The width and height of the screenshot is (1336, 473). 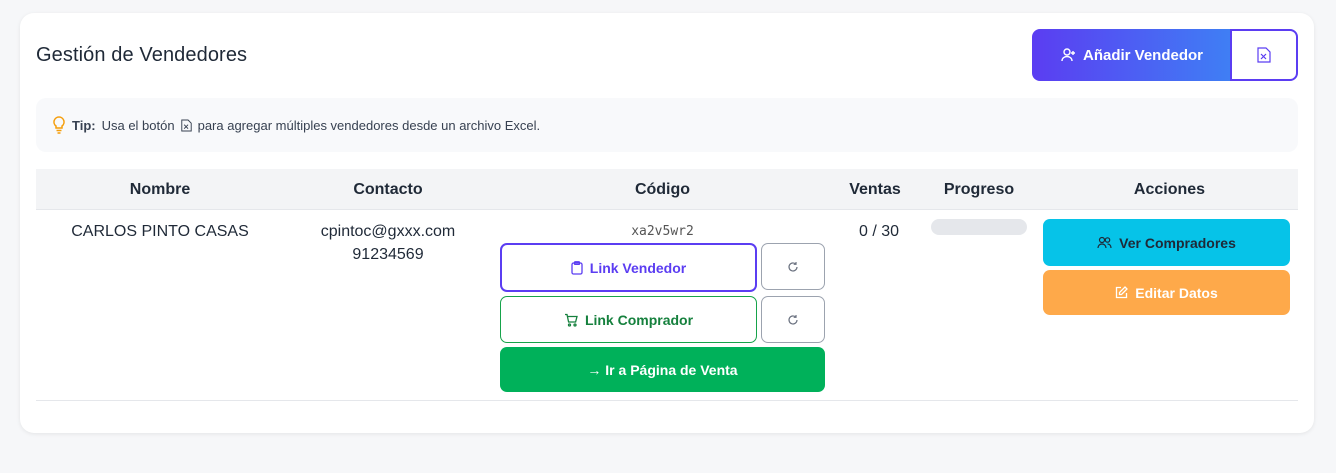 What do you see at coordinates (639, 319) in the screenshot?
I see `link-comprador-label: Link Comprador` at bounding box center [639, 319].